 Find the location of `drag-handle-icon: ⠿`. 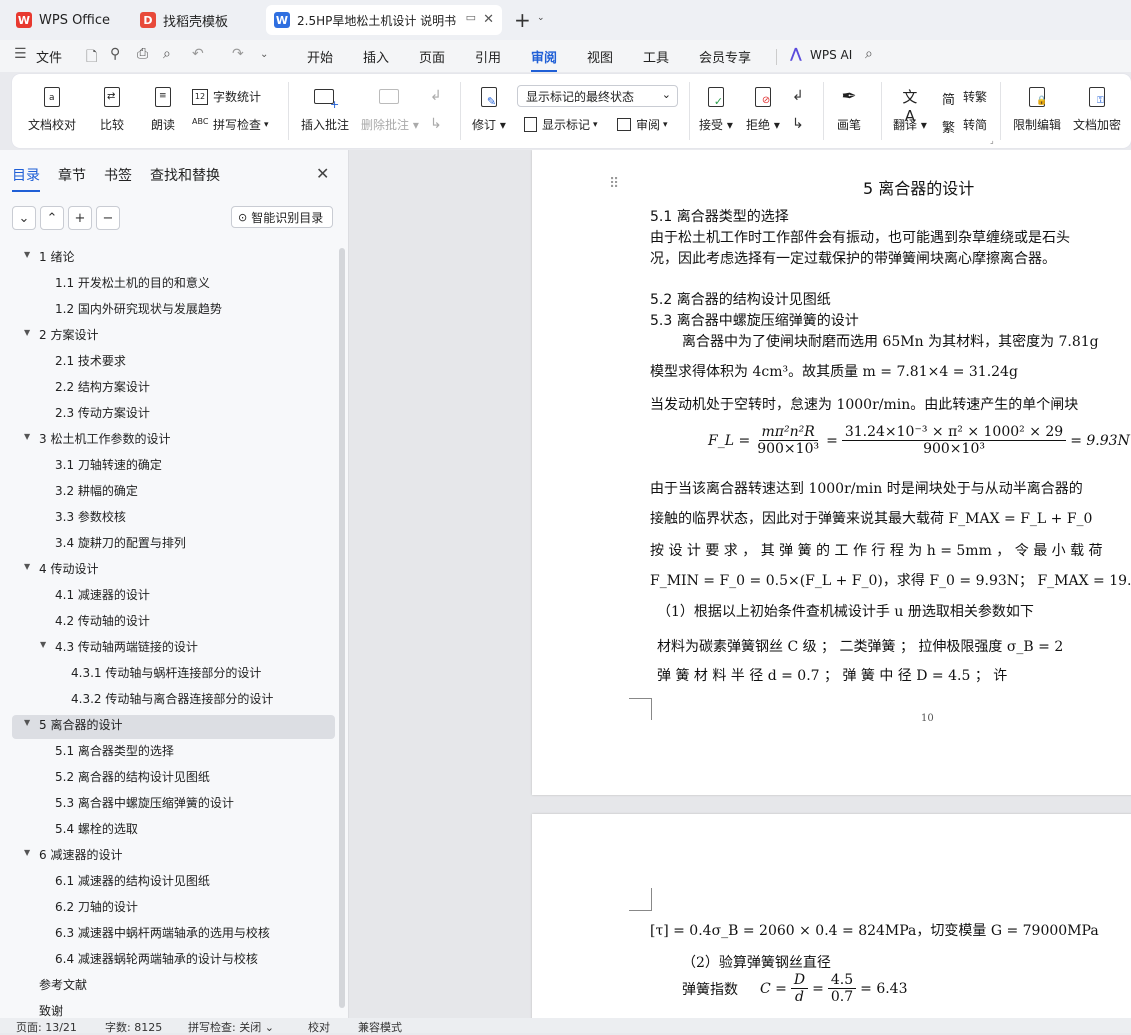

drag-handle-icon: ⠿ is located at coordinates (614, 184).